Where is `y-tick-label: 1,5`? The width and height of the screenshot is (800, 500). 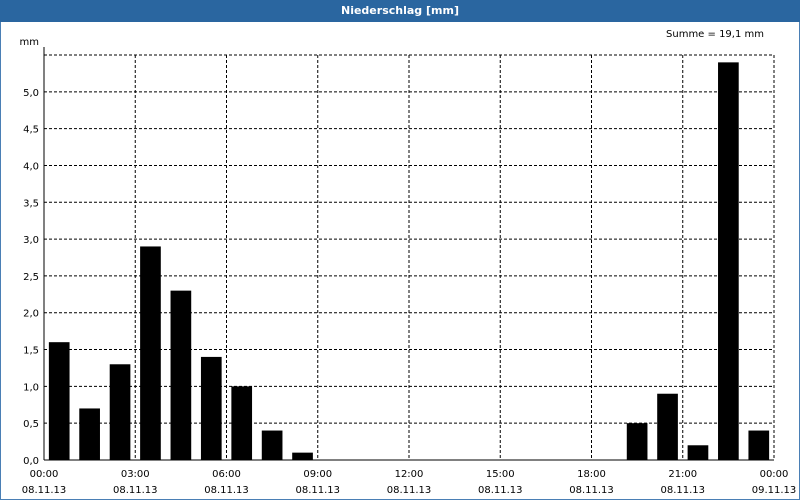
y-tick-label: 1,5 is located at coordinates (31, 351).